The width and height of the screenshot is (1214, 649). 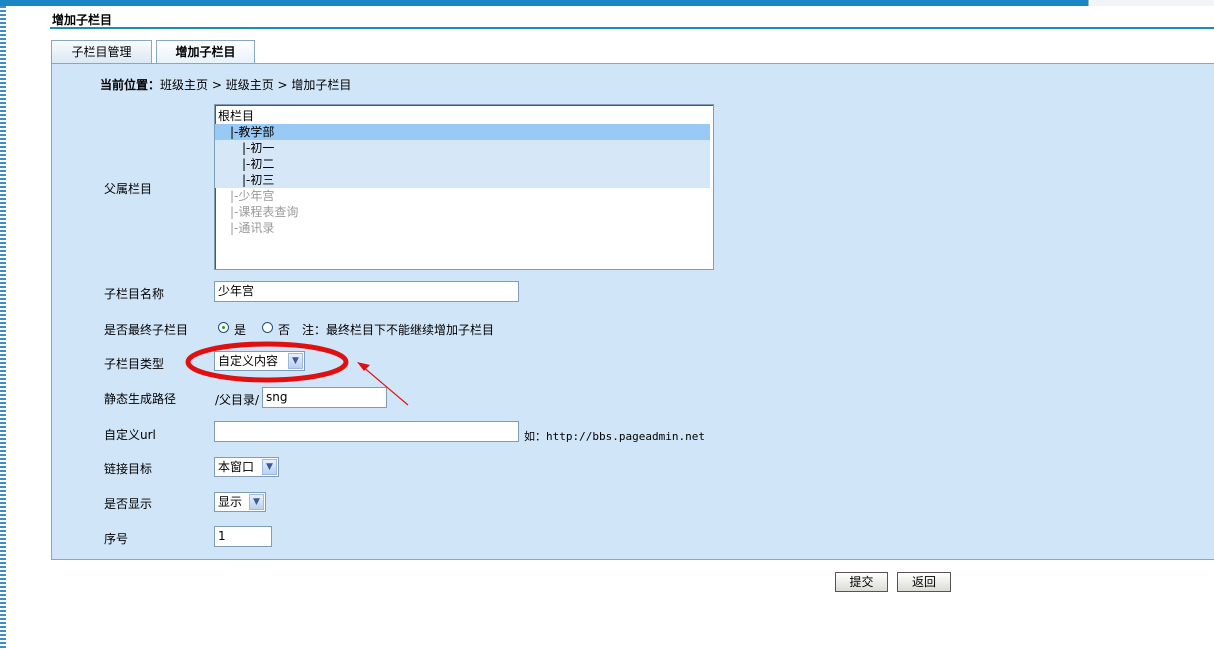 I want to click on annotation-ellipse, so click(x=267, y=362).